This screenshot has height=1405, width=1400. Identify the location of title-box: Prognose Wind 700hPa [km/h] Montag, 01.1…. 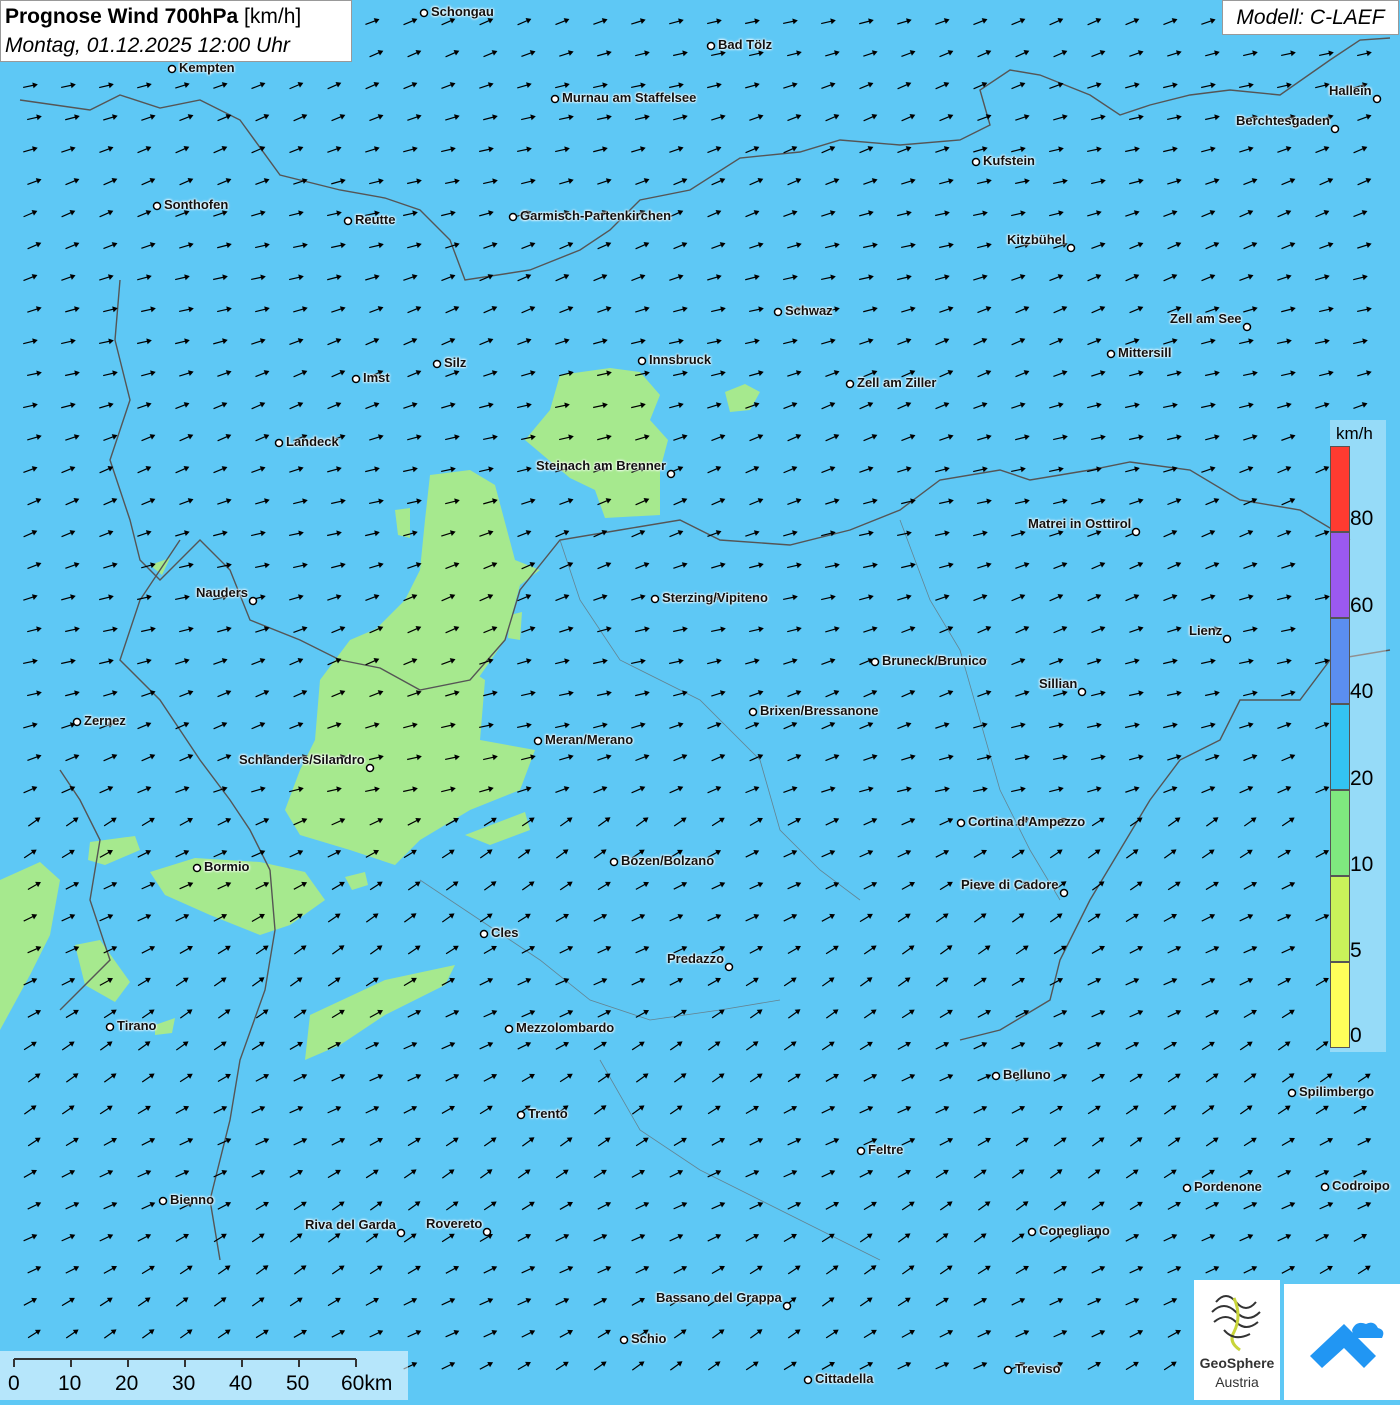
(176, 31).